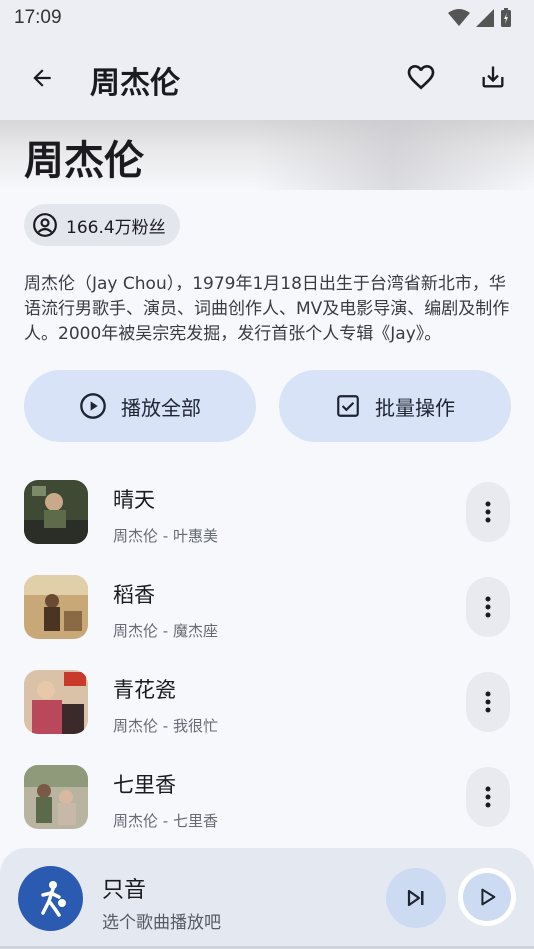  I want to click on player-avatar, so click(50, 898).